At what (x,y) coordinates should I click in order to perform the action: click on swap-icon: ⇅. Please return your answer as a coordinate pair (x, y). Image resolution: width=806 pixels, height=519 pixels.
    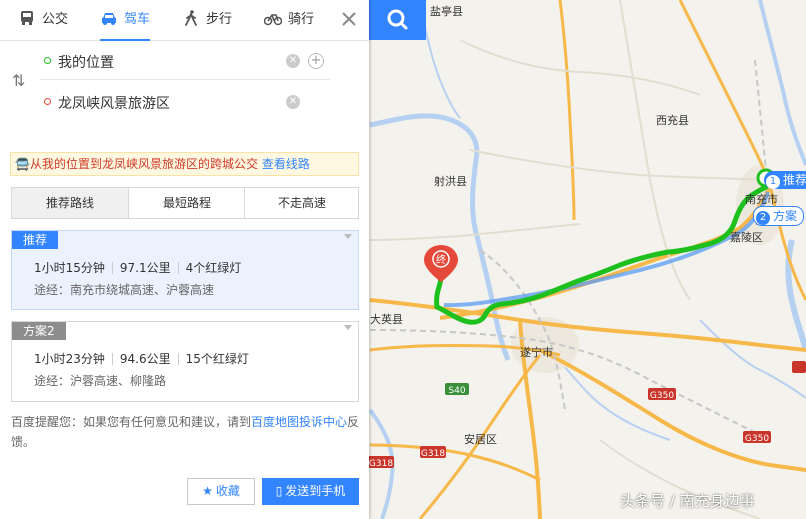
    Looking at the image, I should click on (18, 80).